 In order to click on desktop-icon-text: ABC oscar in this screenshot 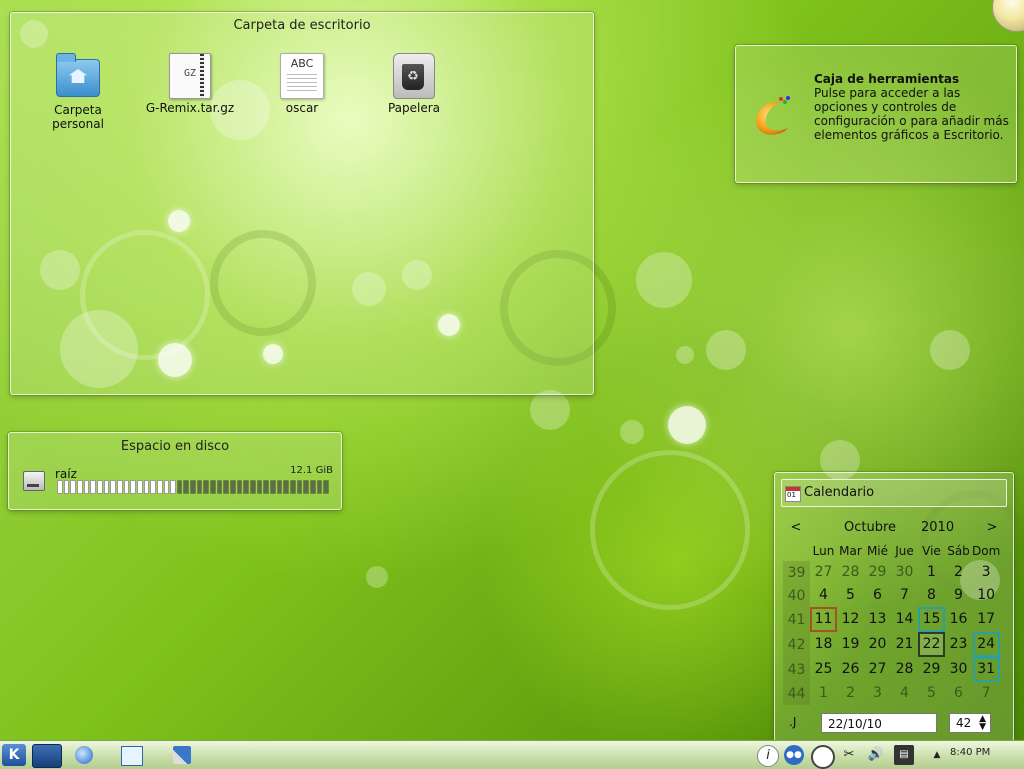, I will do `click(302, 84)`.